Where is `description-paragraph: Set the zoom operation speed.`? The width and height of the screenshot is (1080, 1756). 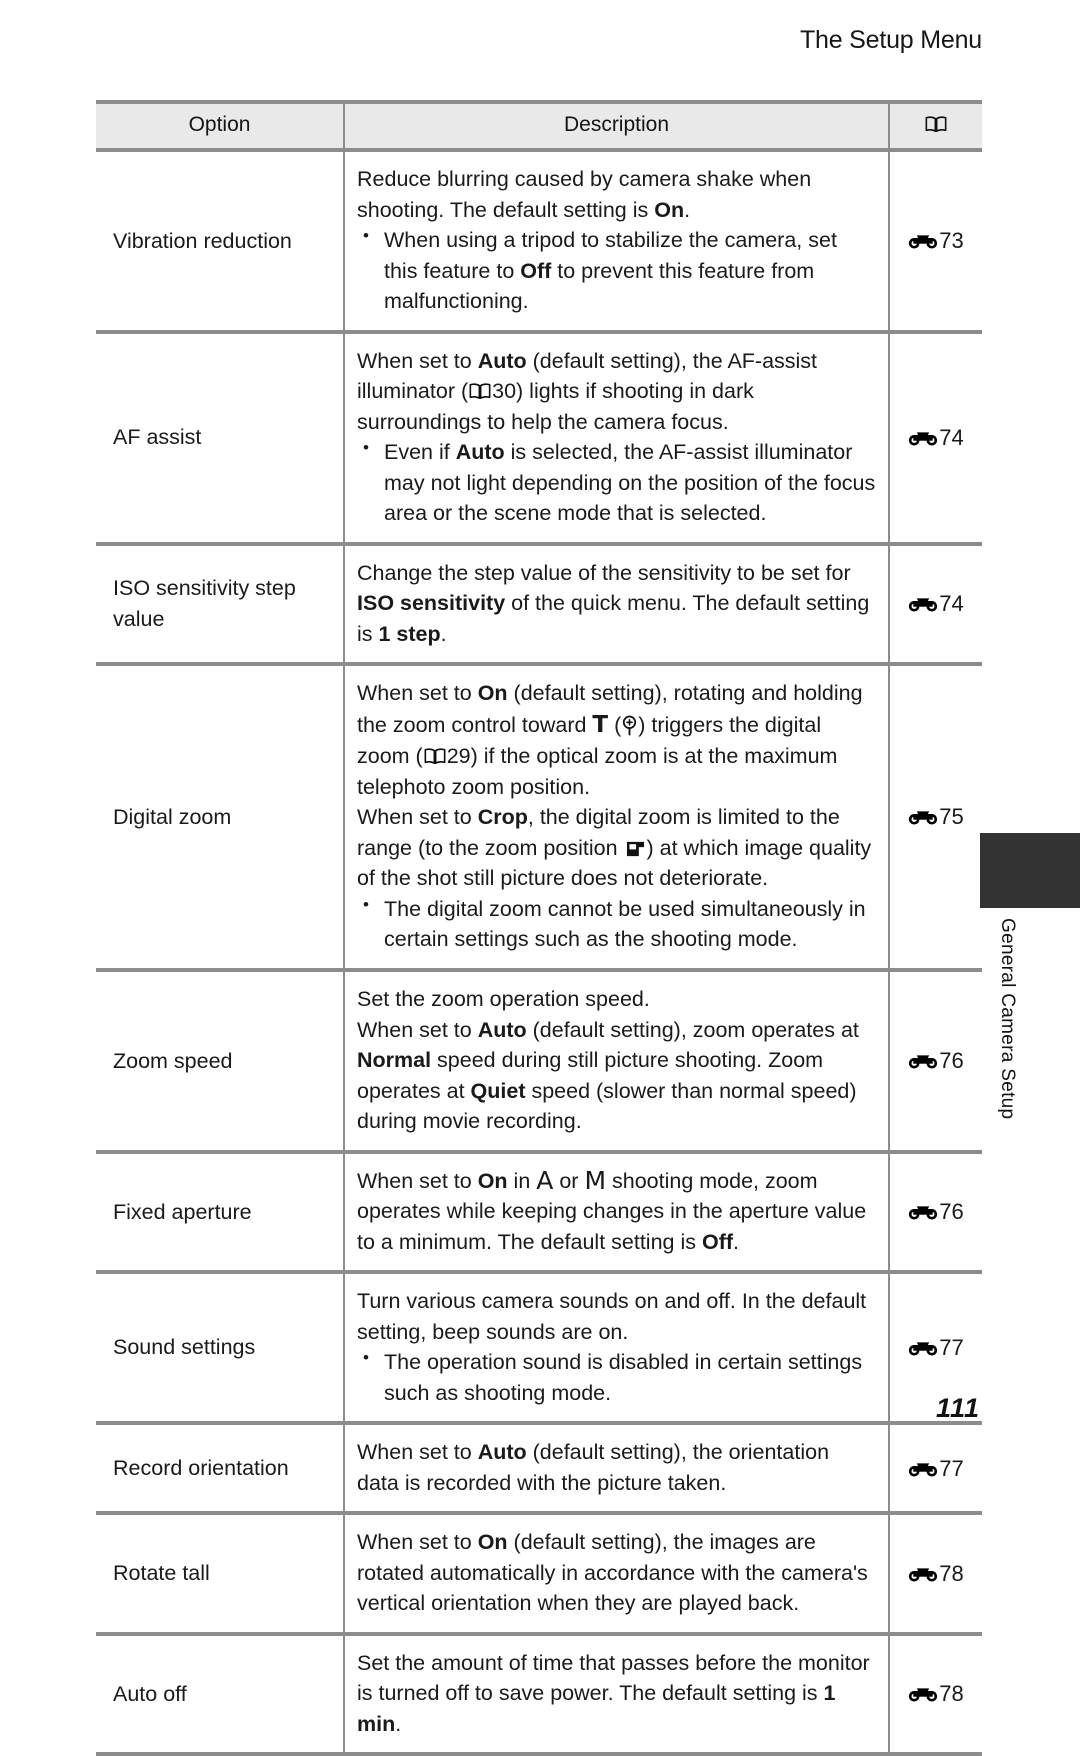
description-paragraph: Set the zoom operation speed. is located at coordinates (503, 999).